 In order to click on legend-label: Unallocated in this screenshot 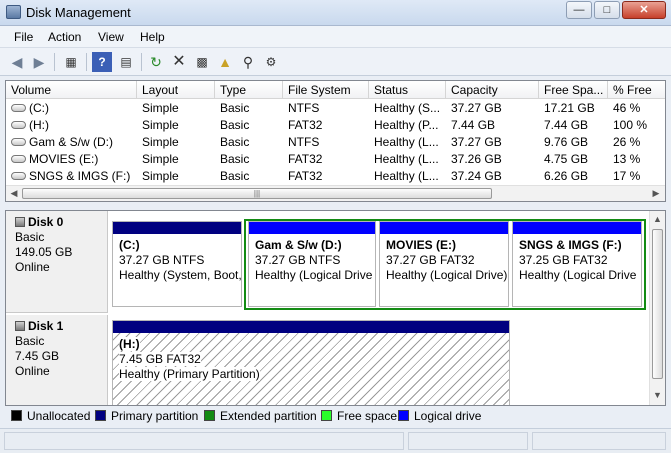, I will do `click(59, 416)`.